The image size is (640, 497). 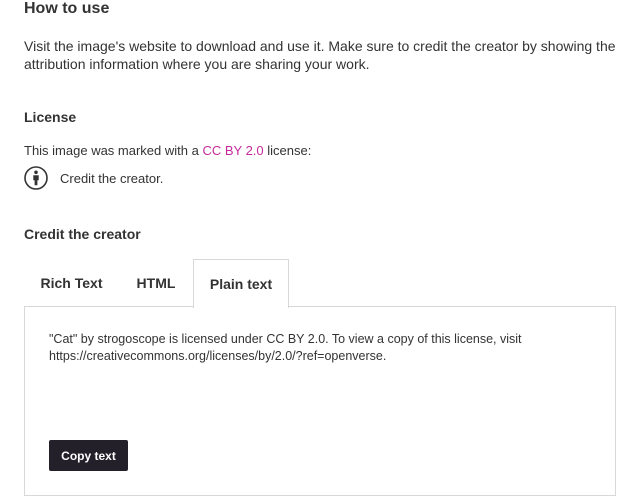 What do you see at coordinates (232, 150) in the screenshot?
I see `license-link: CC BY 2.0` at bounding box center [232, 150].